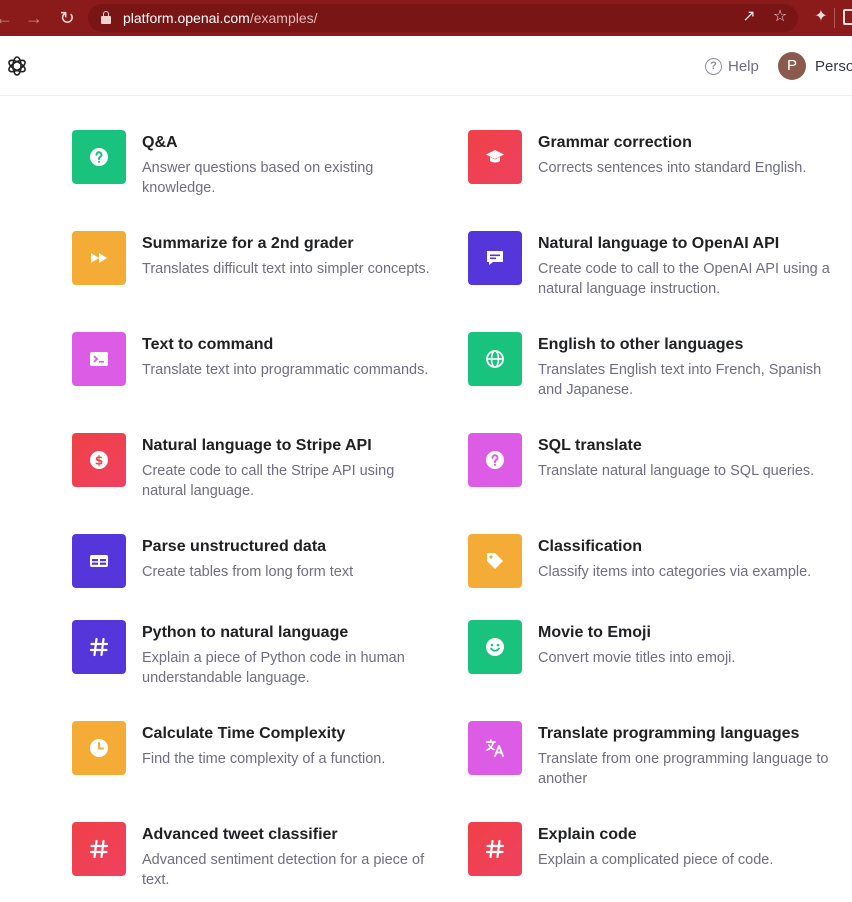 The image size is (852, 902). Describe the element at coordinates (495, 157) in the screenshot. I see `graduation-cap-icon` at that location.